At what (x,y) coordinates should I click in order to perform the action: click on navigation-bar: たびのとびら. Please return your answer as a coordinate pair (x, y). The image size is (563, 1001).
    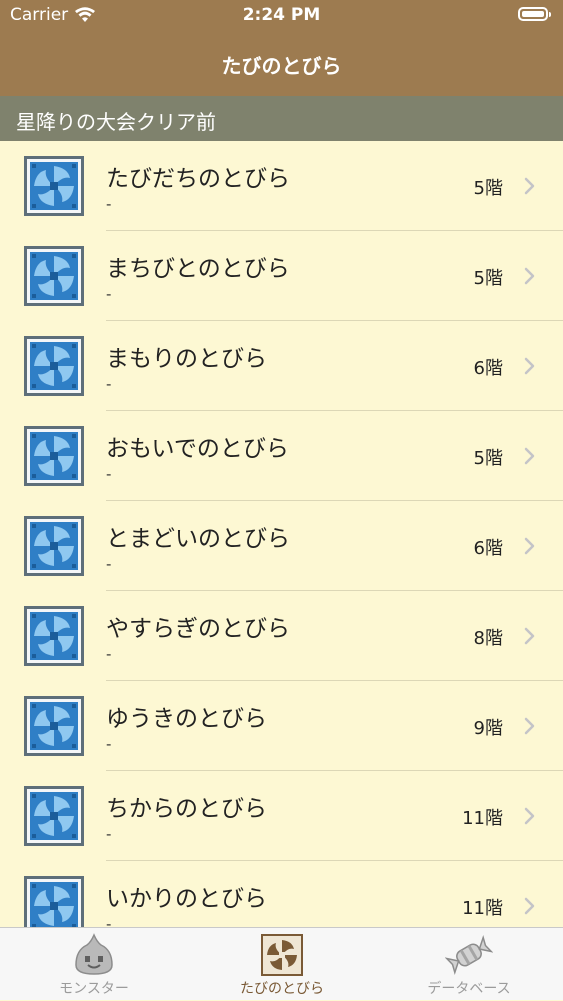
    Looking at the image, I should click on (281, 64).